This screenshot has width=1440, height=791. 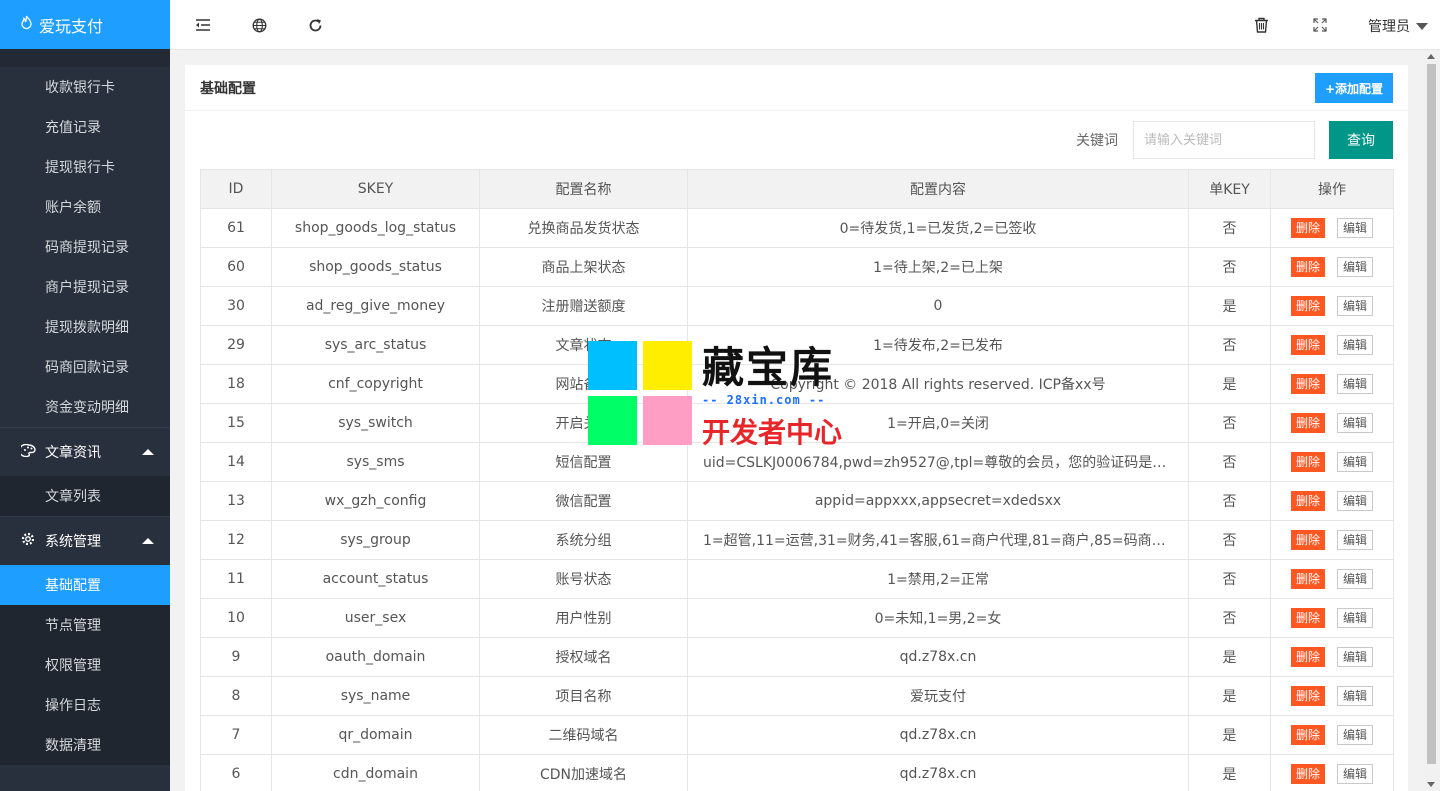 I want to click on cell-id: 9, so click(x=236, y=657).